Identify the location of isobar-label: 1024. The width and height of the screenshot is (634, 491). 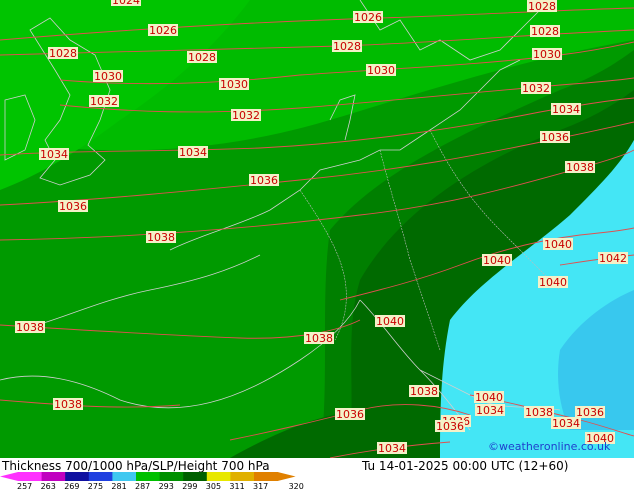
(126, 3).